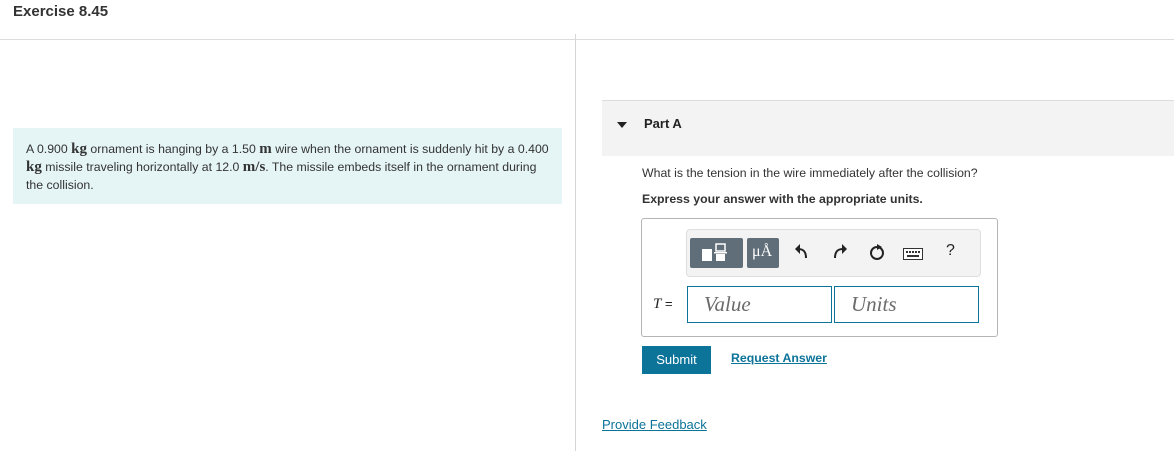 Image resolution: width=1174 pixels, height=451 pixels. I want to click on problem-text: ornament is hanging by a, so click(159, 149).